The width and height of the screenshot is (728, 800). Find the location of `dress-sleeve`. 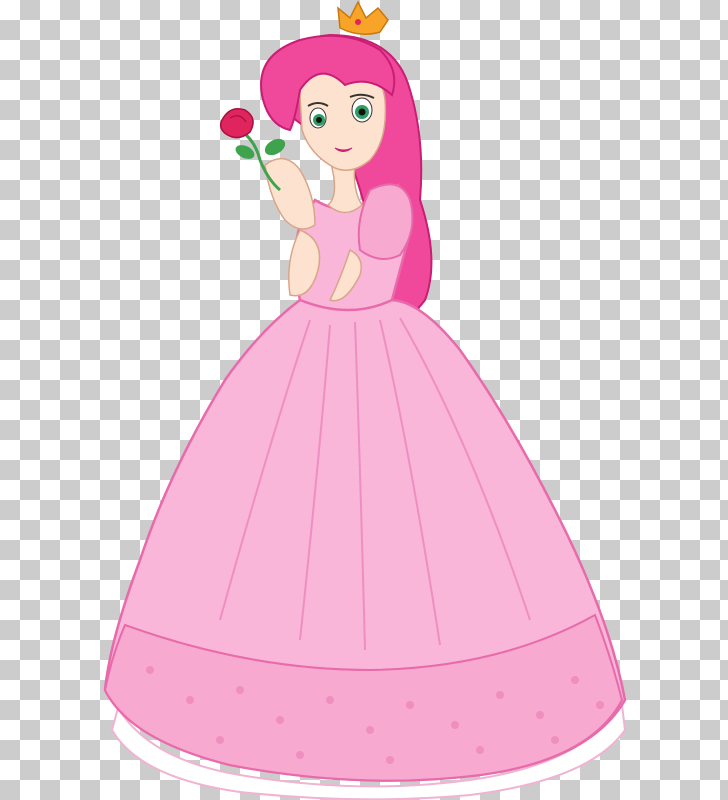

dress-sleeve is located at coordinates (385, 221).